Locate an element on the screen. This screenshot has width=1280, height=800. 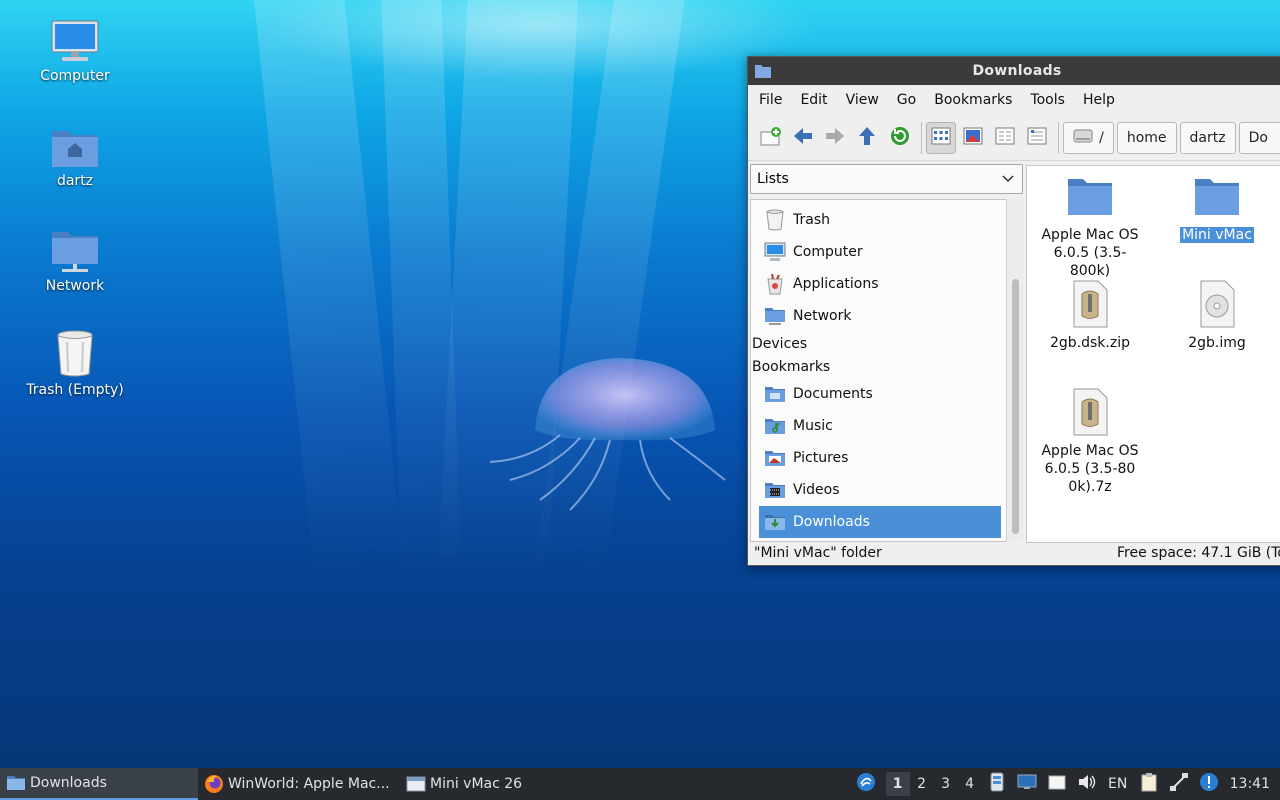
desktop-icon-network: Network is located at coordinates (75, 259).